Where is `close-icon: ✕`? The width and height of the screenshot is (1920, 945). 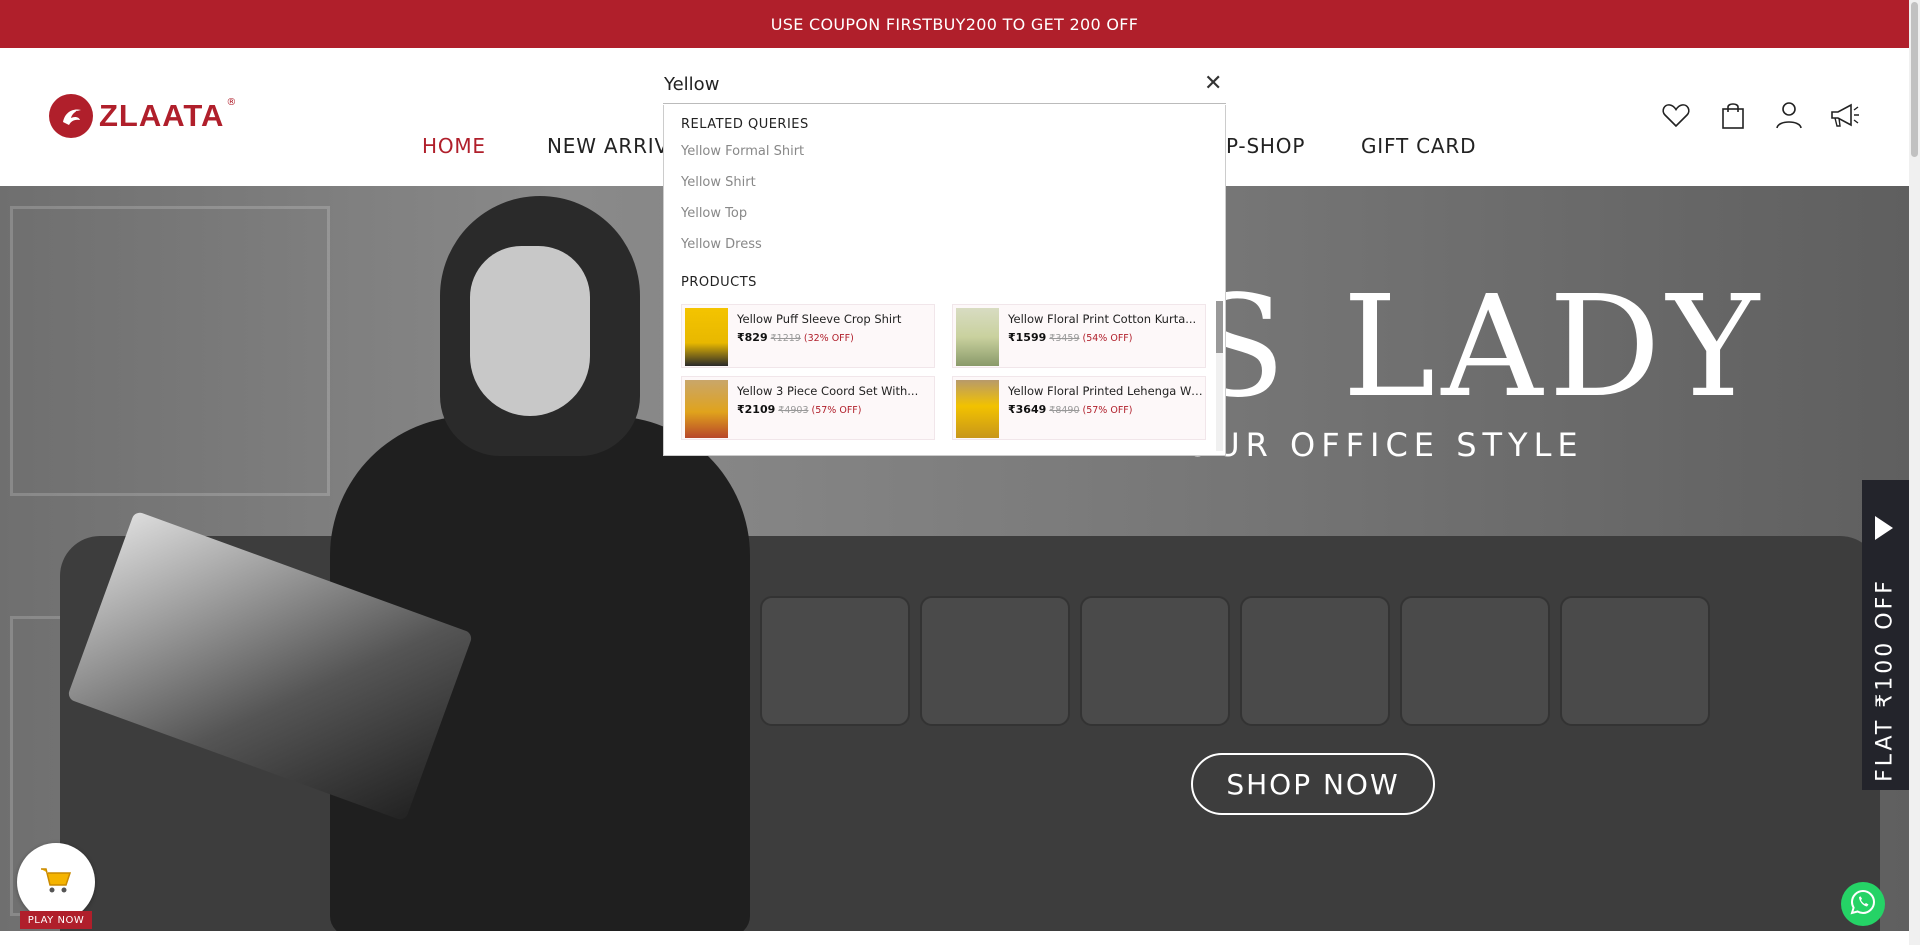
close-icon: ✕ is located at coordinates (1213, 84).